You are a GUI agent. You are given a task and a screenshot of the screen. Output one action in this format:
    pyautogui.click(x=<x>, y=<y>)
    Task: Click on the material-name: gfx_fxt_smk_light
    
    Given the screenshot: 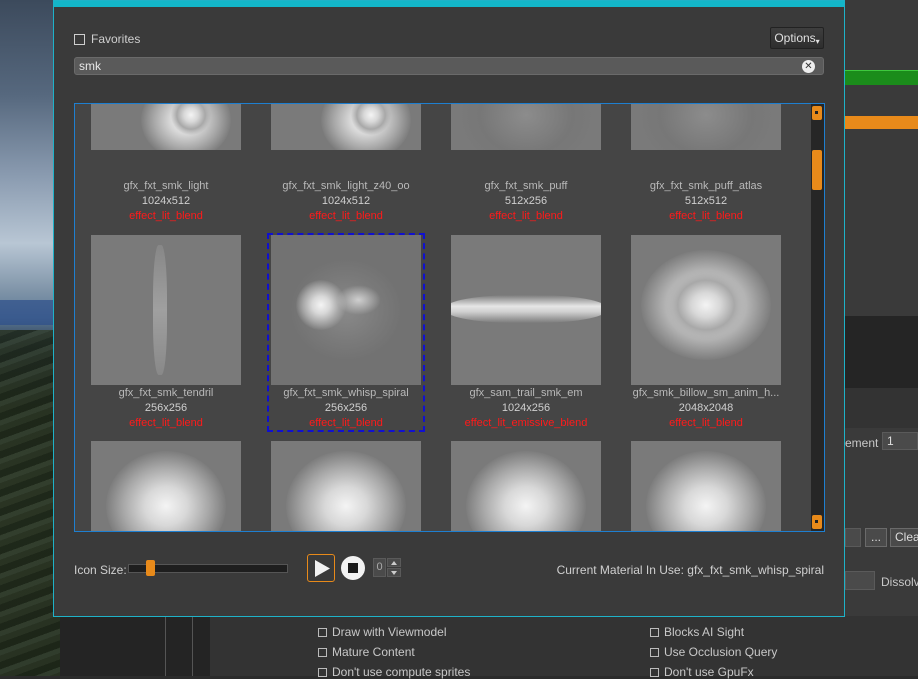 What is the action you would take?
    pyautogui.click(x=166, y=186)
    